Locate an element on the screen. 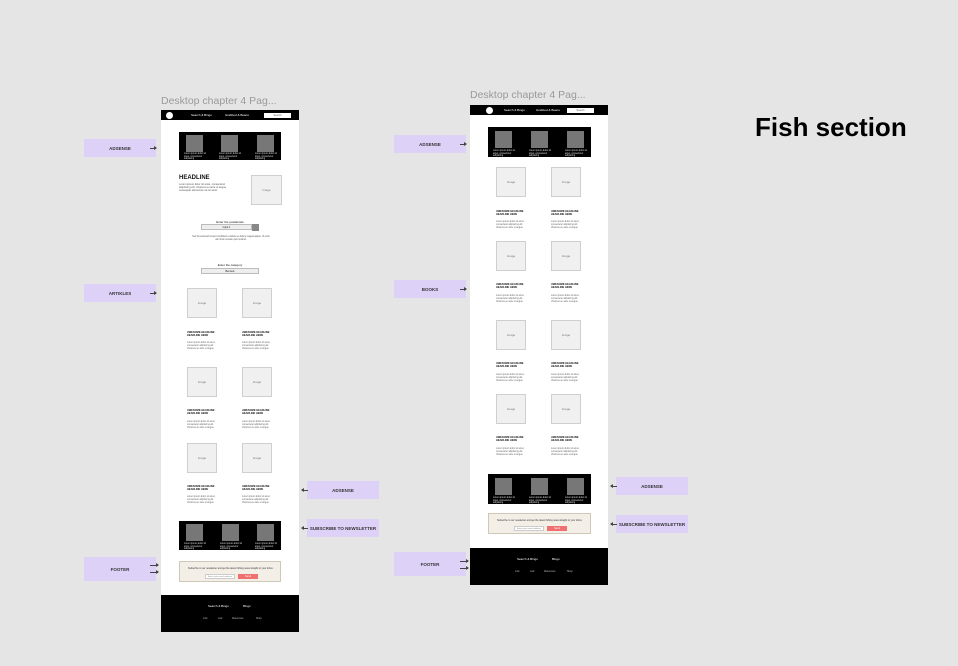 This screenshot has width=958, height=666. navbar: Search & Bingo Grabbed & Beans Search is located at coordinates (539, 110).